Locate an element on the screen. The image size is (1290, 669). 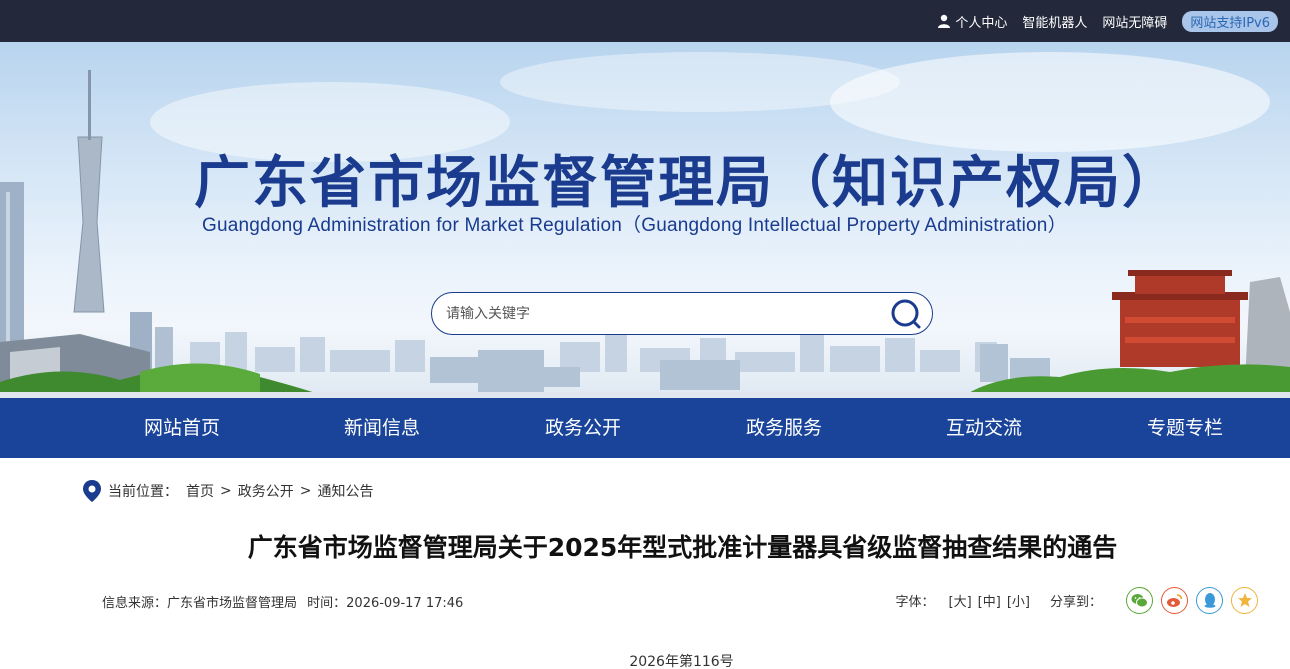
robot-link: 智能机器人 is located at coordinates (1054, 21).